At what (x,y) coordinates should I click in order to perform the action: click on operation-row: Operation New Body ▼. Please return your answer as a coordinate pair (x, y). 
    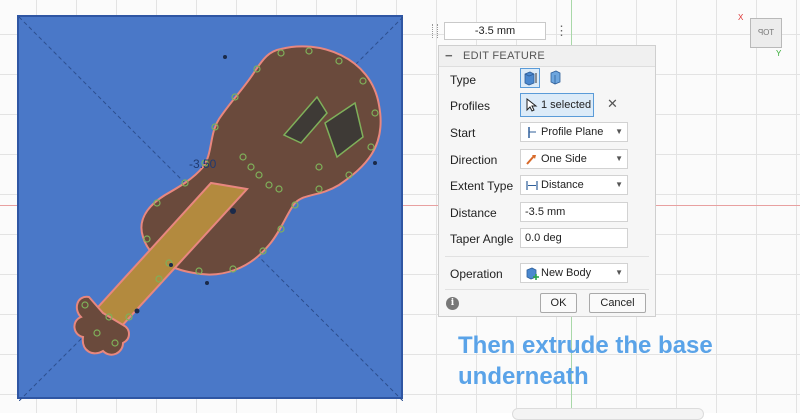
    Looking at the image, I should click on (547, 274).